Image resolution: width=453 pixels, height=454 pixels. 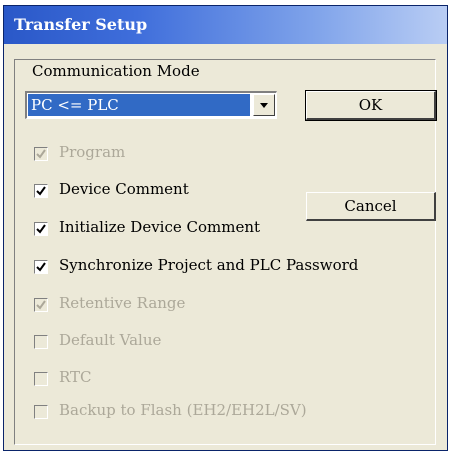 What do you see at coordinates (160, 227) in the screenshot?
I see `initialize-device-comment-label: Initialize Device Comment` at bounding box center [160, 227].